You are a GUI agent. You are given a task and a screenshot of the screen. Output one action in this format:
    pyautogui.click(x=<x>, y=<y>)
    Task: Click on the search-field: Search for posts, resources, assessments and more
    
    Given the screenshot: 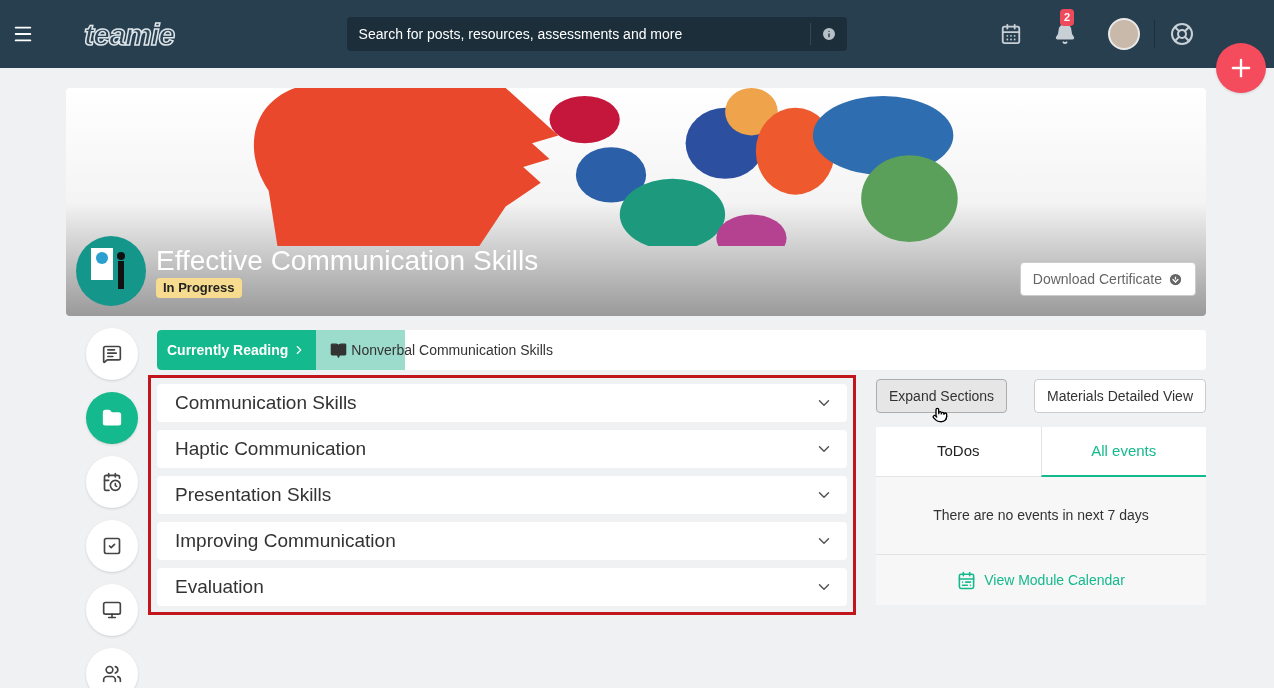 What is the action you would take?
    pyautogui.click(x=596, y=34)
    